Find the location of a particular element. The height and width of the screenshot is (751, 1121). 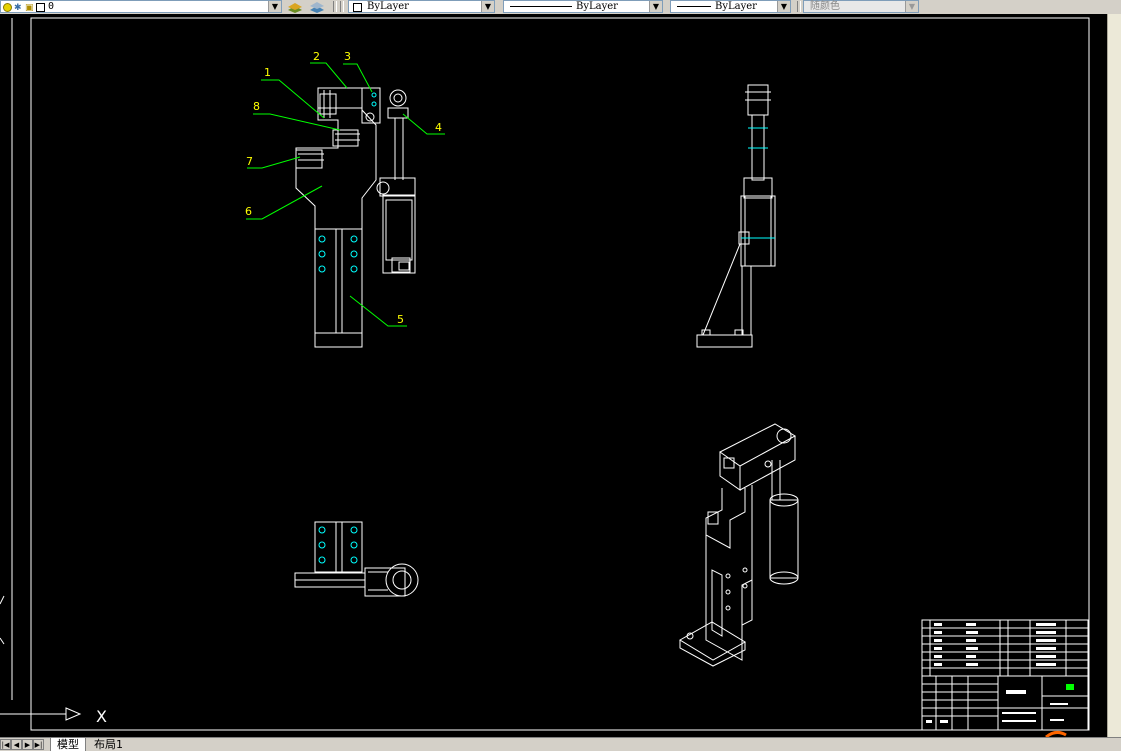

tab-model: 模型 is located at coordinates (68, 744).